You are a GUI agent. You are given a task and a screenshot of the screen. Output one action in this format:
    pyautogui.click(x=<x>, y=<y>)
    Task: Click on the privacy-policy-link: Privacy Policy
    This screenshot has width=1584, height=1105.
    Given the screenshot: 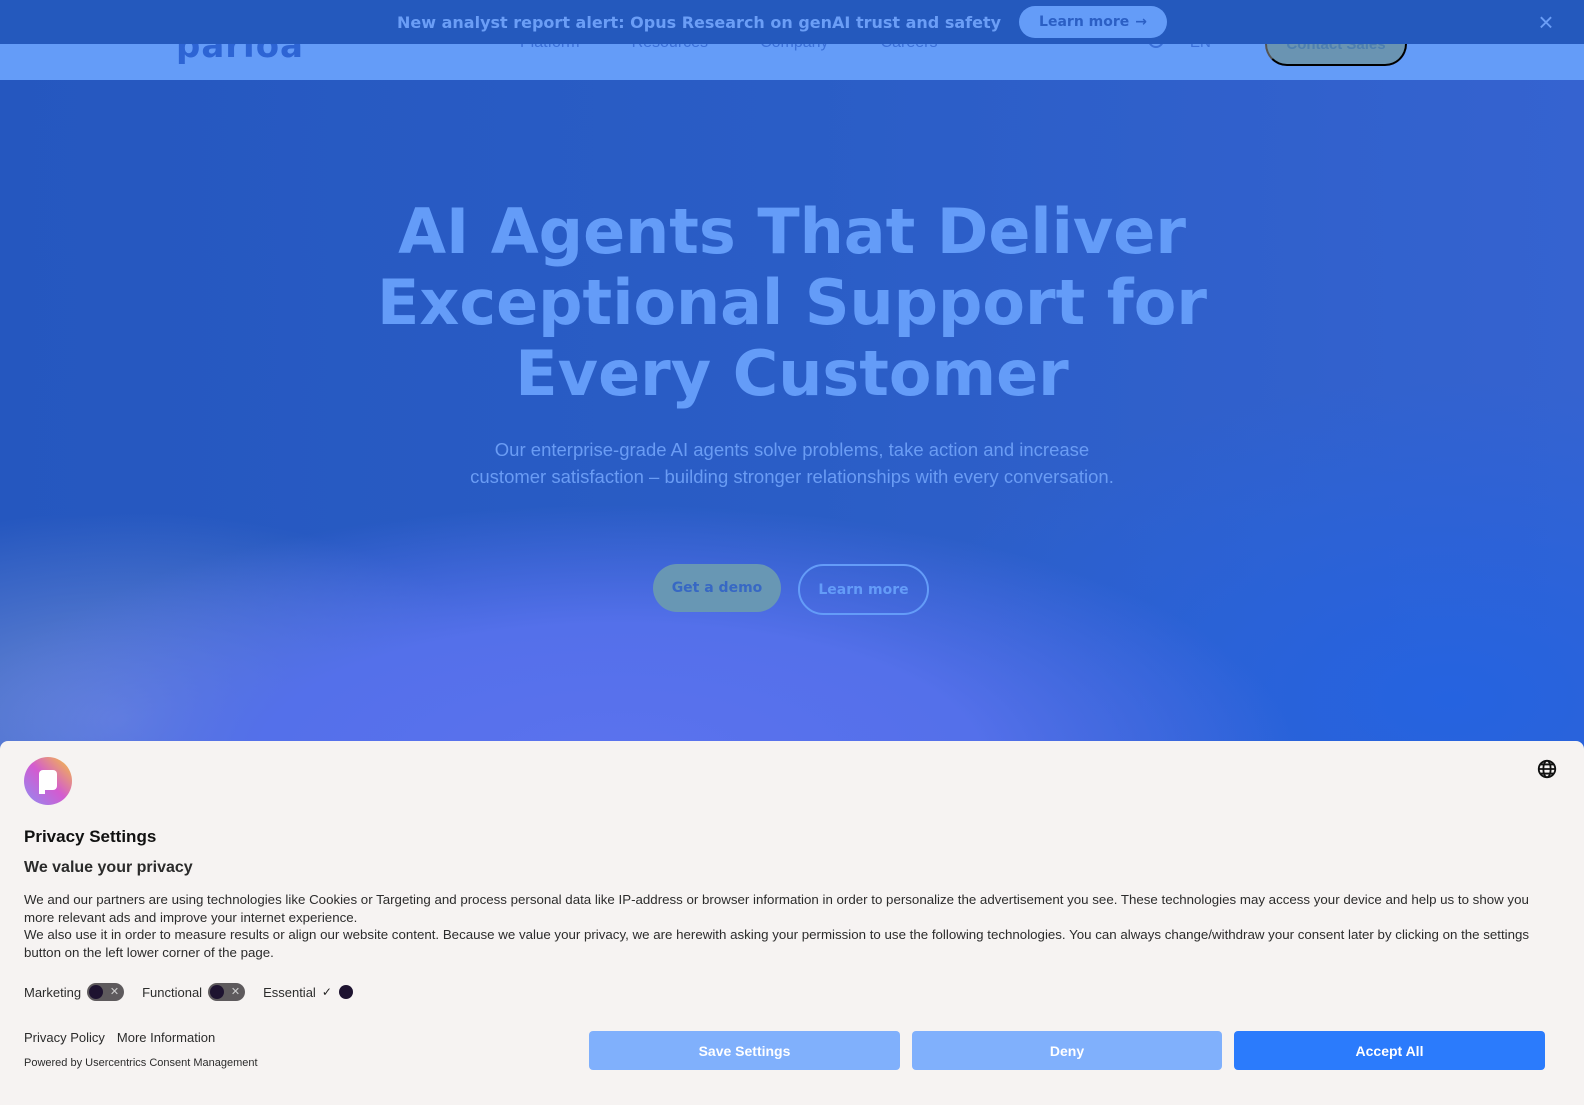 What is the action you would take?
    pyautogui.click(x=64, y=1037)
    